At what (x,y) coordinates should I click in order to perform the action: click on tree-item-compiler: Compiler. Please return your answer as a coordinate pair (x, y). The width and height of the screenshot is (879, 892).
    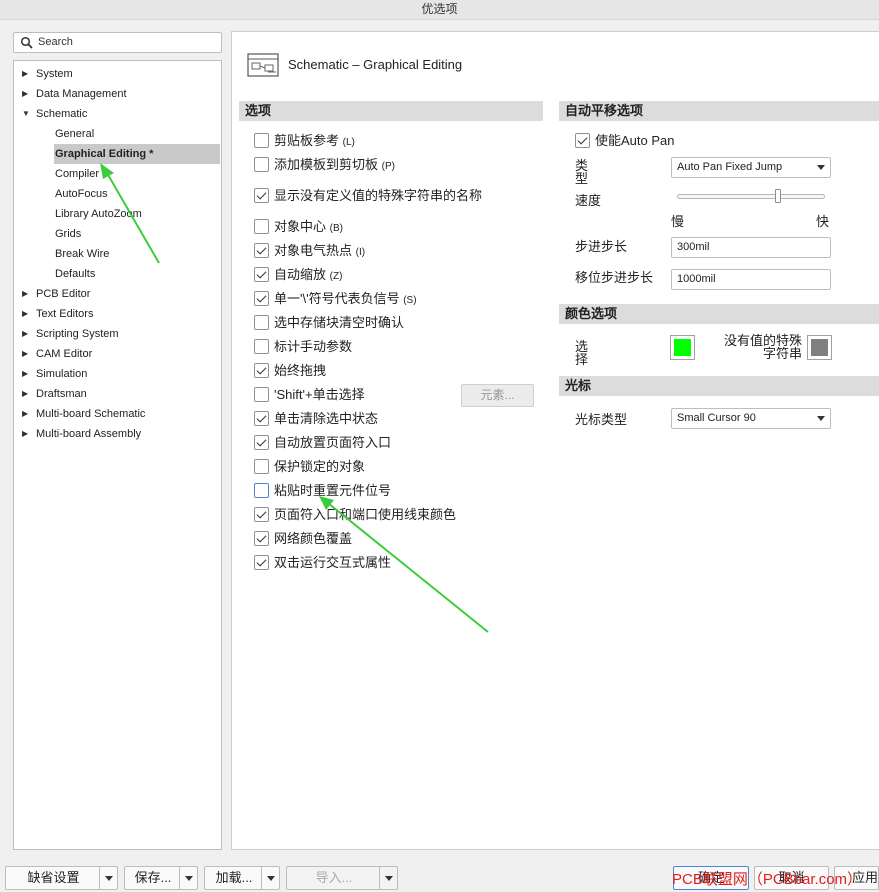
    Looking at the image, I should click on (77, 174).